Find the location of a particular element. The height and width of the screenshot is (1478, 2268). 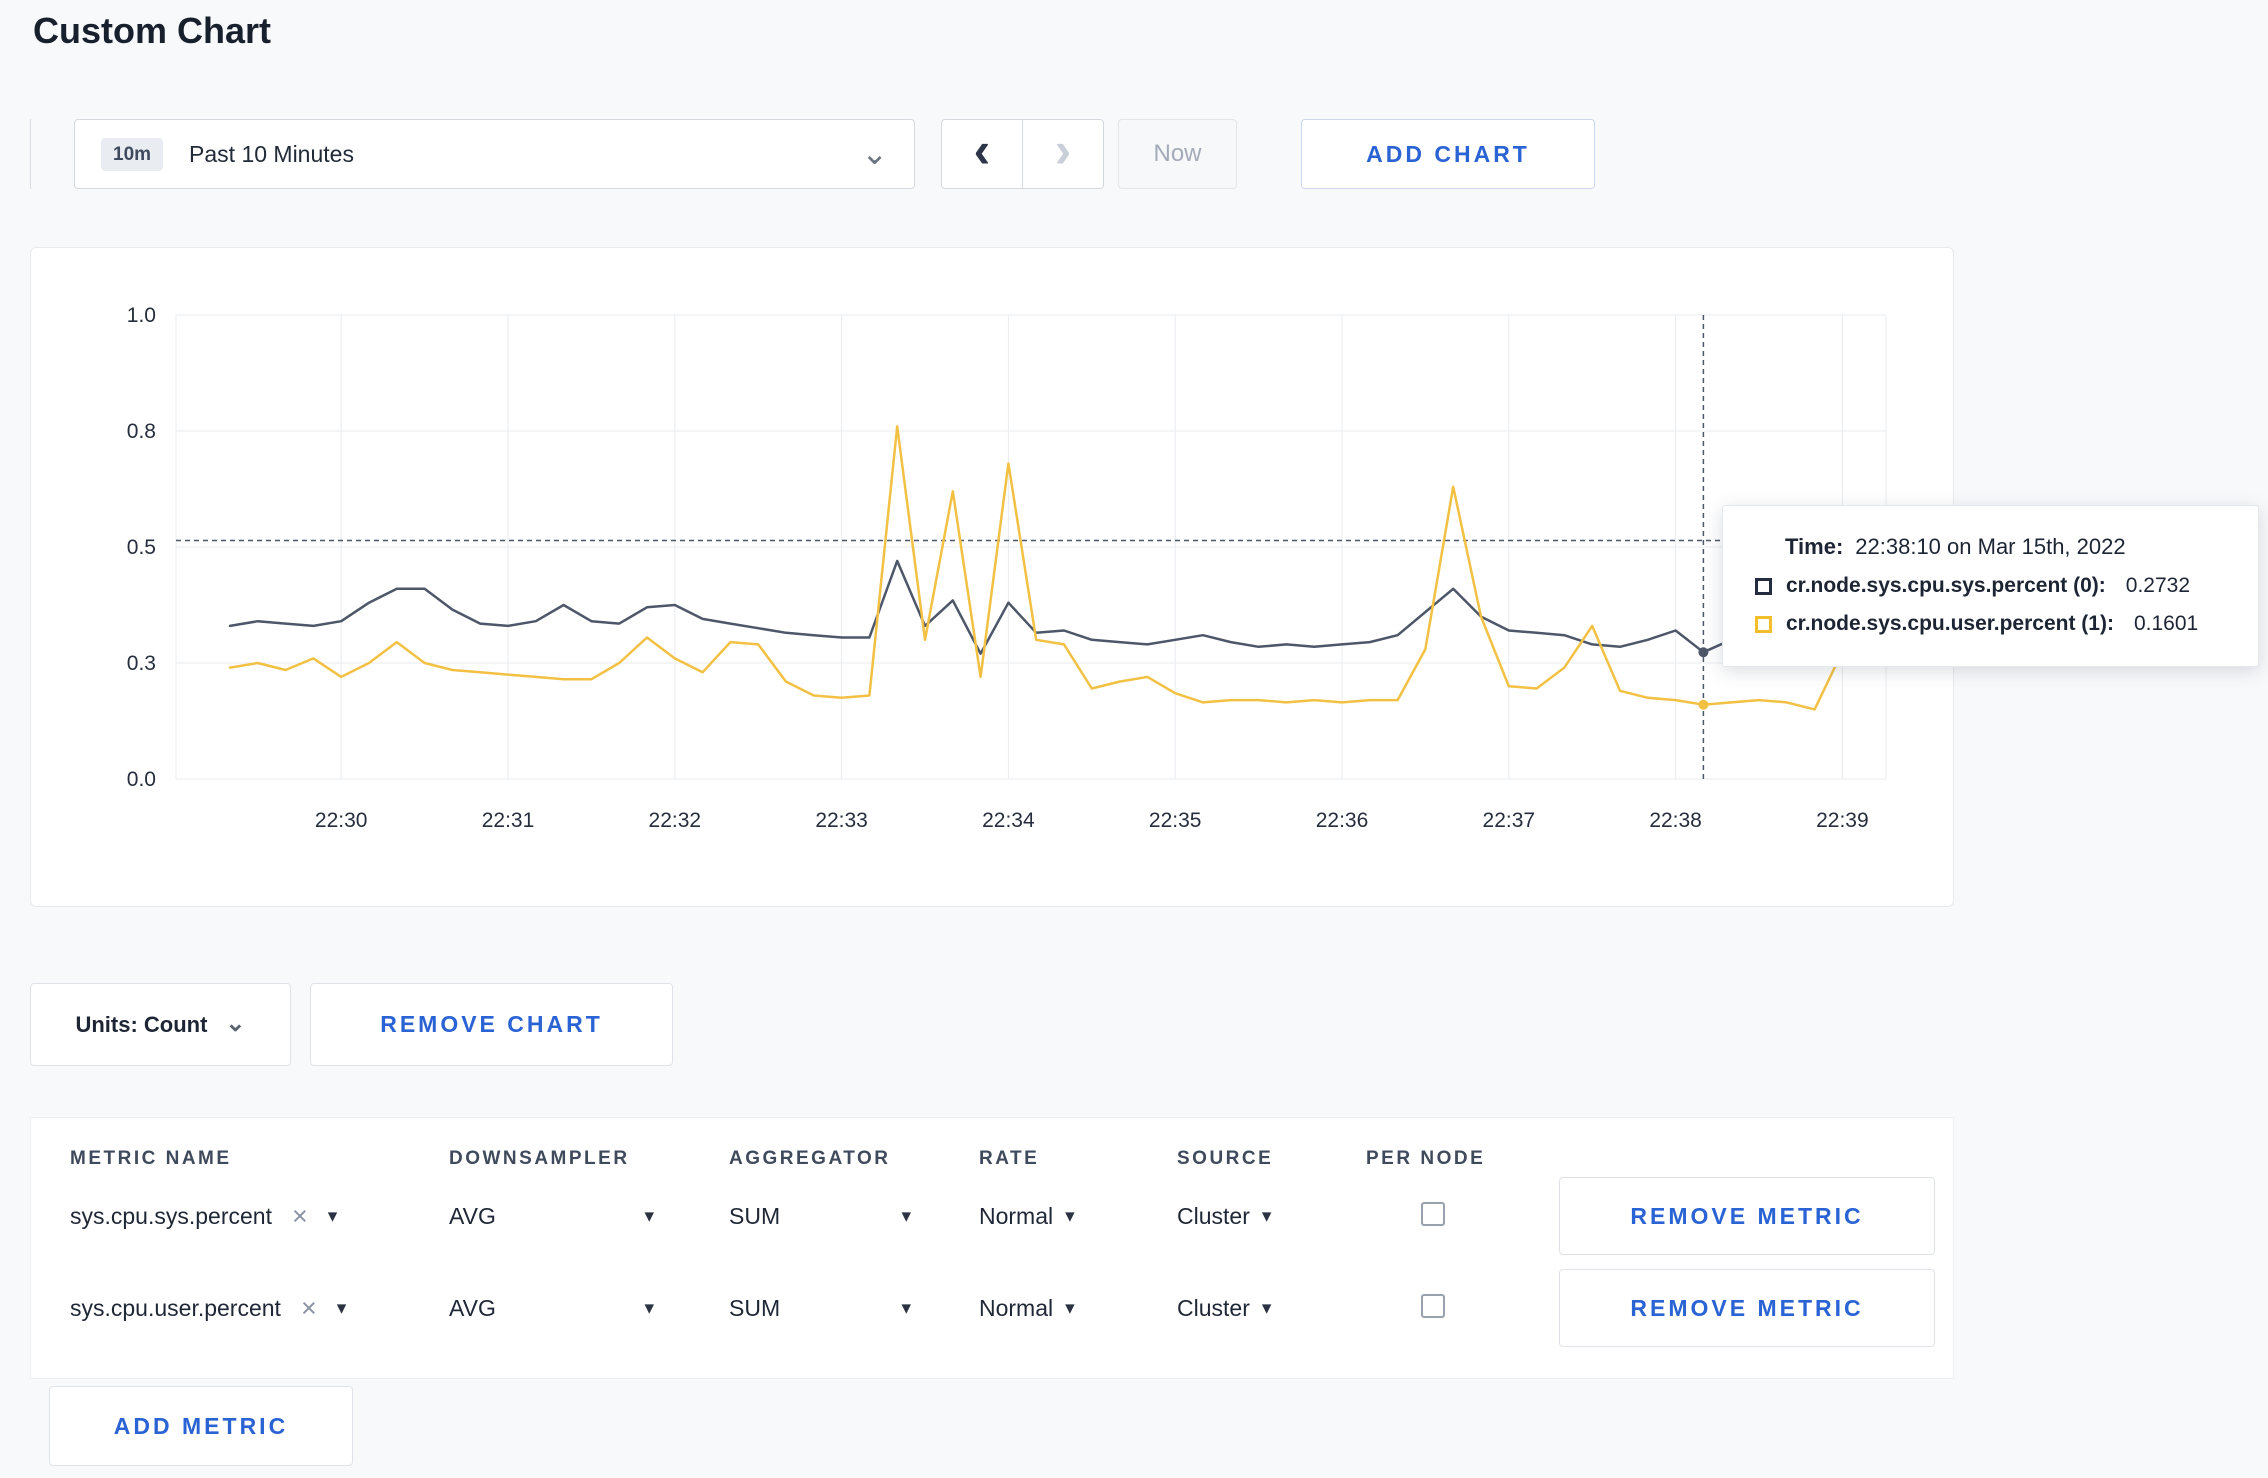

toolbar: 10m Past 10 Minutes ⌄ ‹ › Now ADD CHART is located at coordinates (812, 154).